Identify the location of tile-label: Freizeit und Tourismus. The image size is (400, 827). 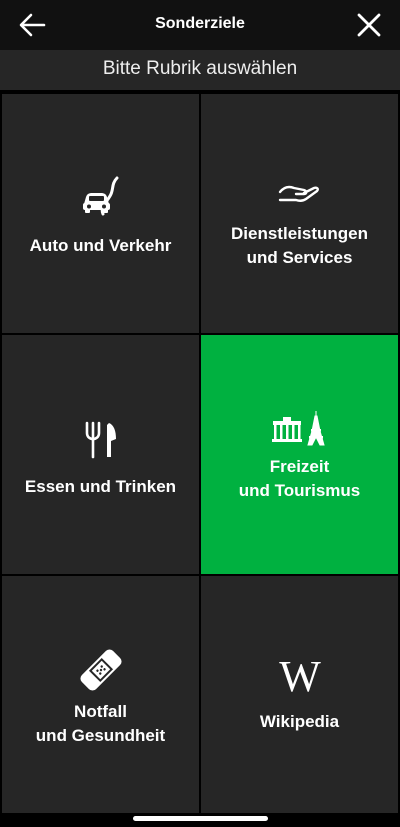
(299, 478).